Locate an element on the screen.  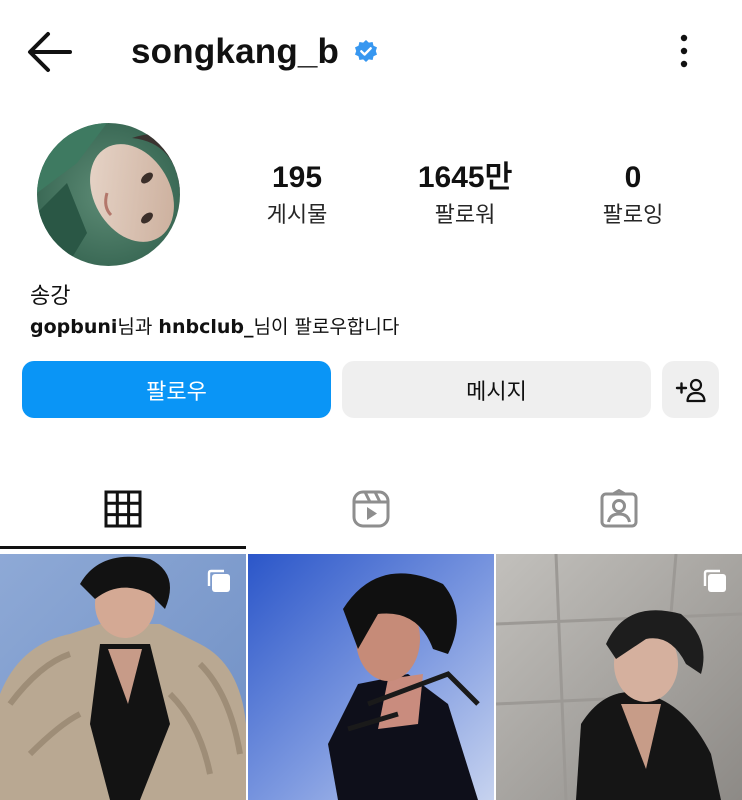
reels-icon is located at coordinates (371, 509).